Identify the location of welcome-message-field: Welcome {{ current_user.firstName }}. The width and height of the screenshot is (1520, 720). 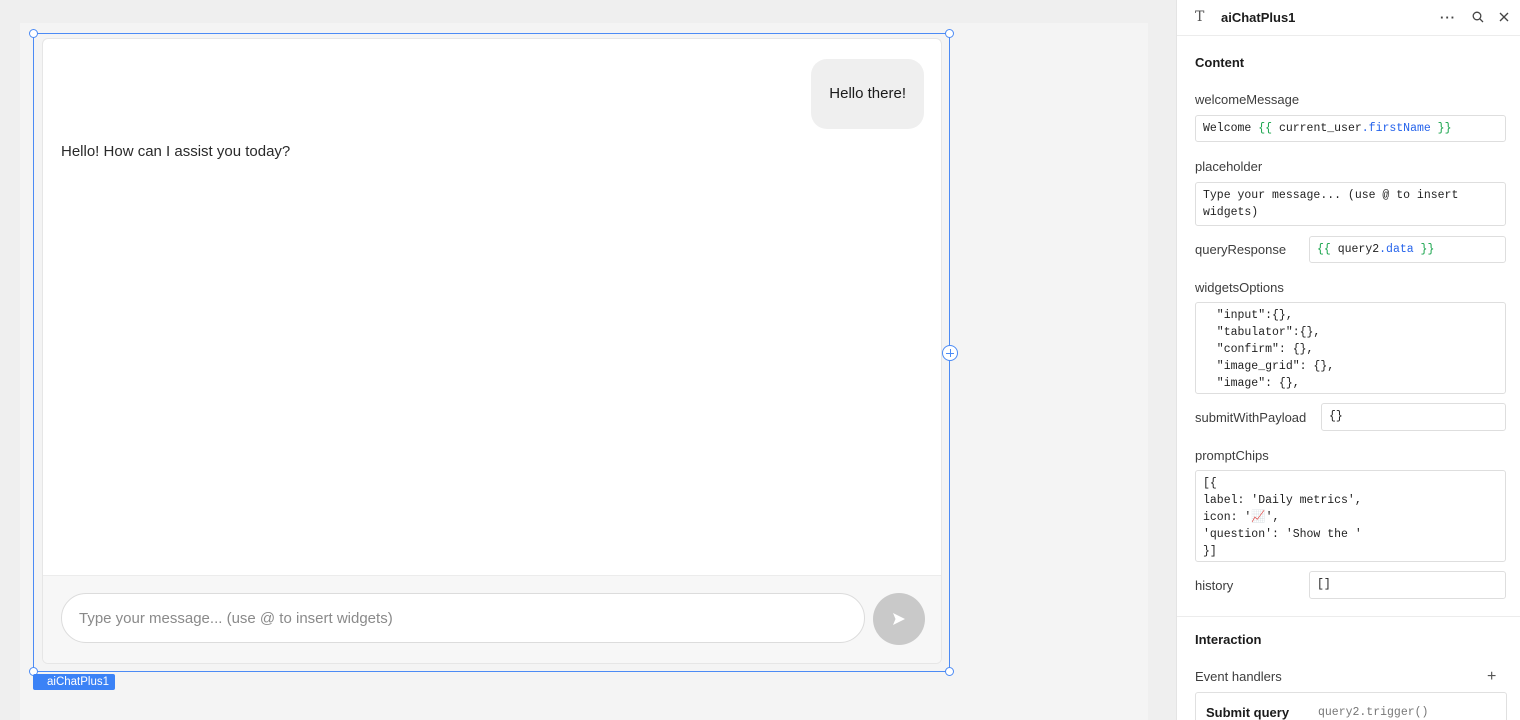
(1350, 128).